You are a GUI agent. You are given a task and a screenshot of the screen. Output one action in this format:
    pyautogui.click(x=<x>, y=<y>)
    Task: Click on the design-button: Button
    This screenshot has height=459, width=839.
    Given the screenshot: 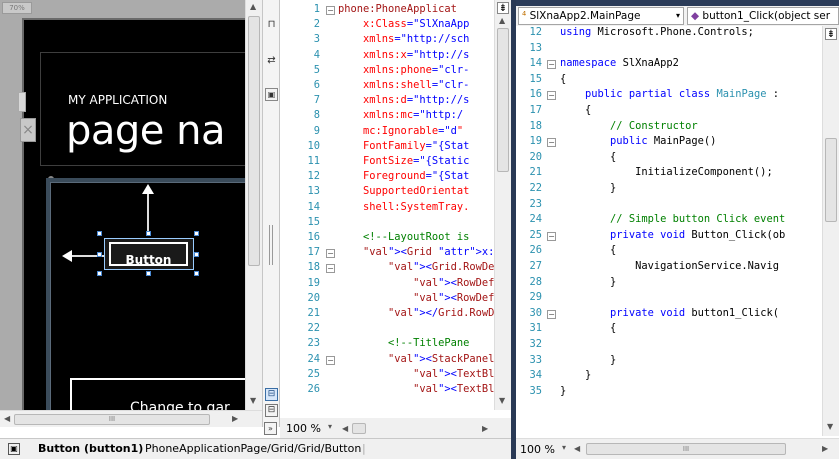 What is the action you would take?
    pyautogui.click(x=148, y=254)
    